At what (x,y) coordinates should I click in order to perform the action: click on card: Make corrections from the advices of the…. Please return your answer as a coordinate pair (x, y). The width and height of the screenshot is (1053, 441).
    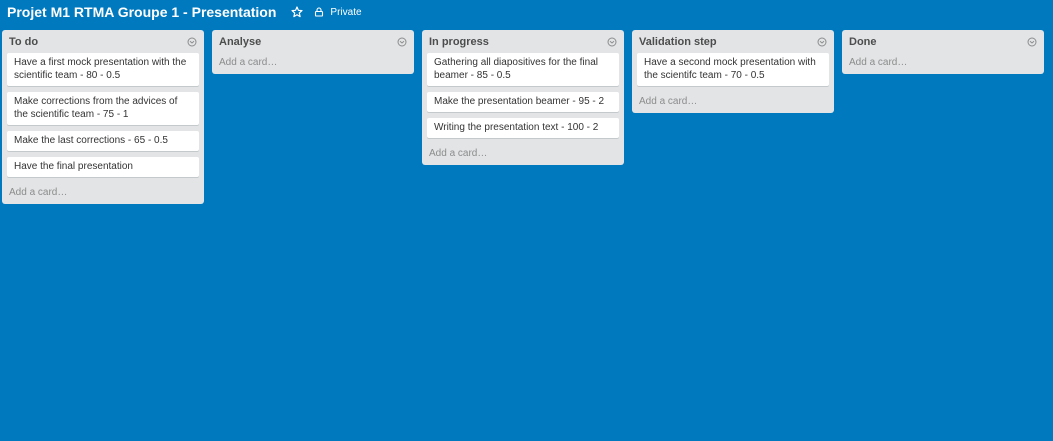
    Looking at the image, I should click on (103, 108).